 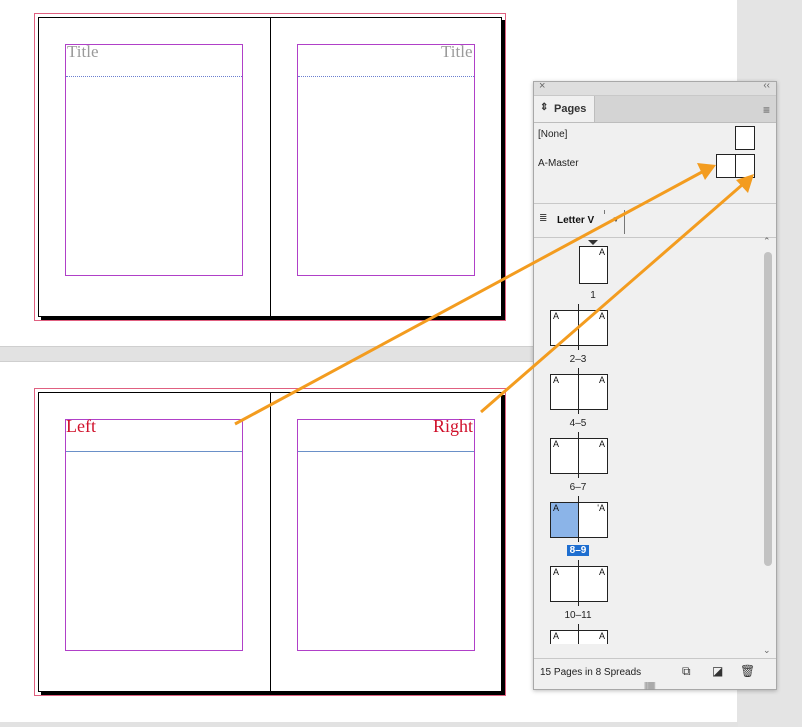 What do you see at coordinates (655, 673) in the screenshot?
I see `panel-footer: 15 Pages in 8 Spreads ⧉ ◪ 🗑` at bounding box center [655, 673].